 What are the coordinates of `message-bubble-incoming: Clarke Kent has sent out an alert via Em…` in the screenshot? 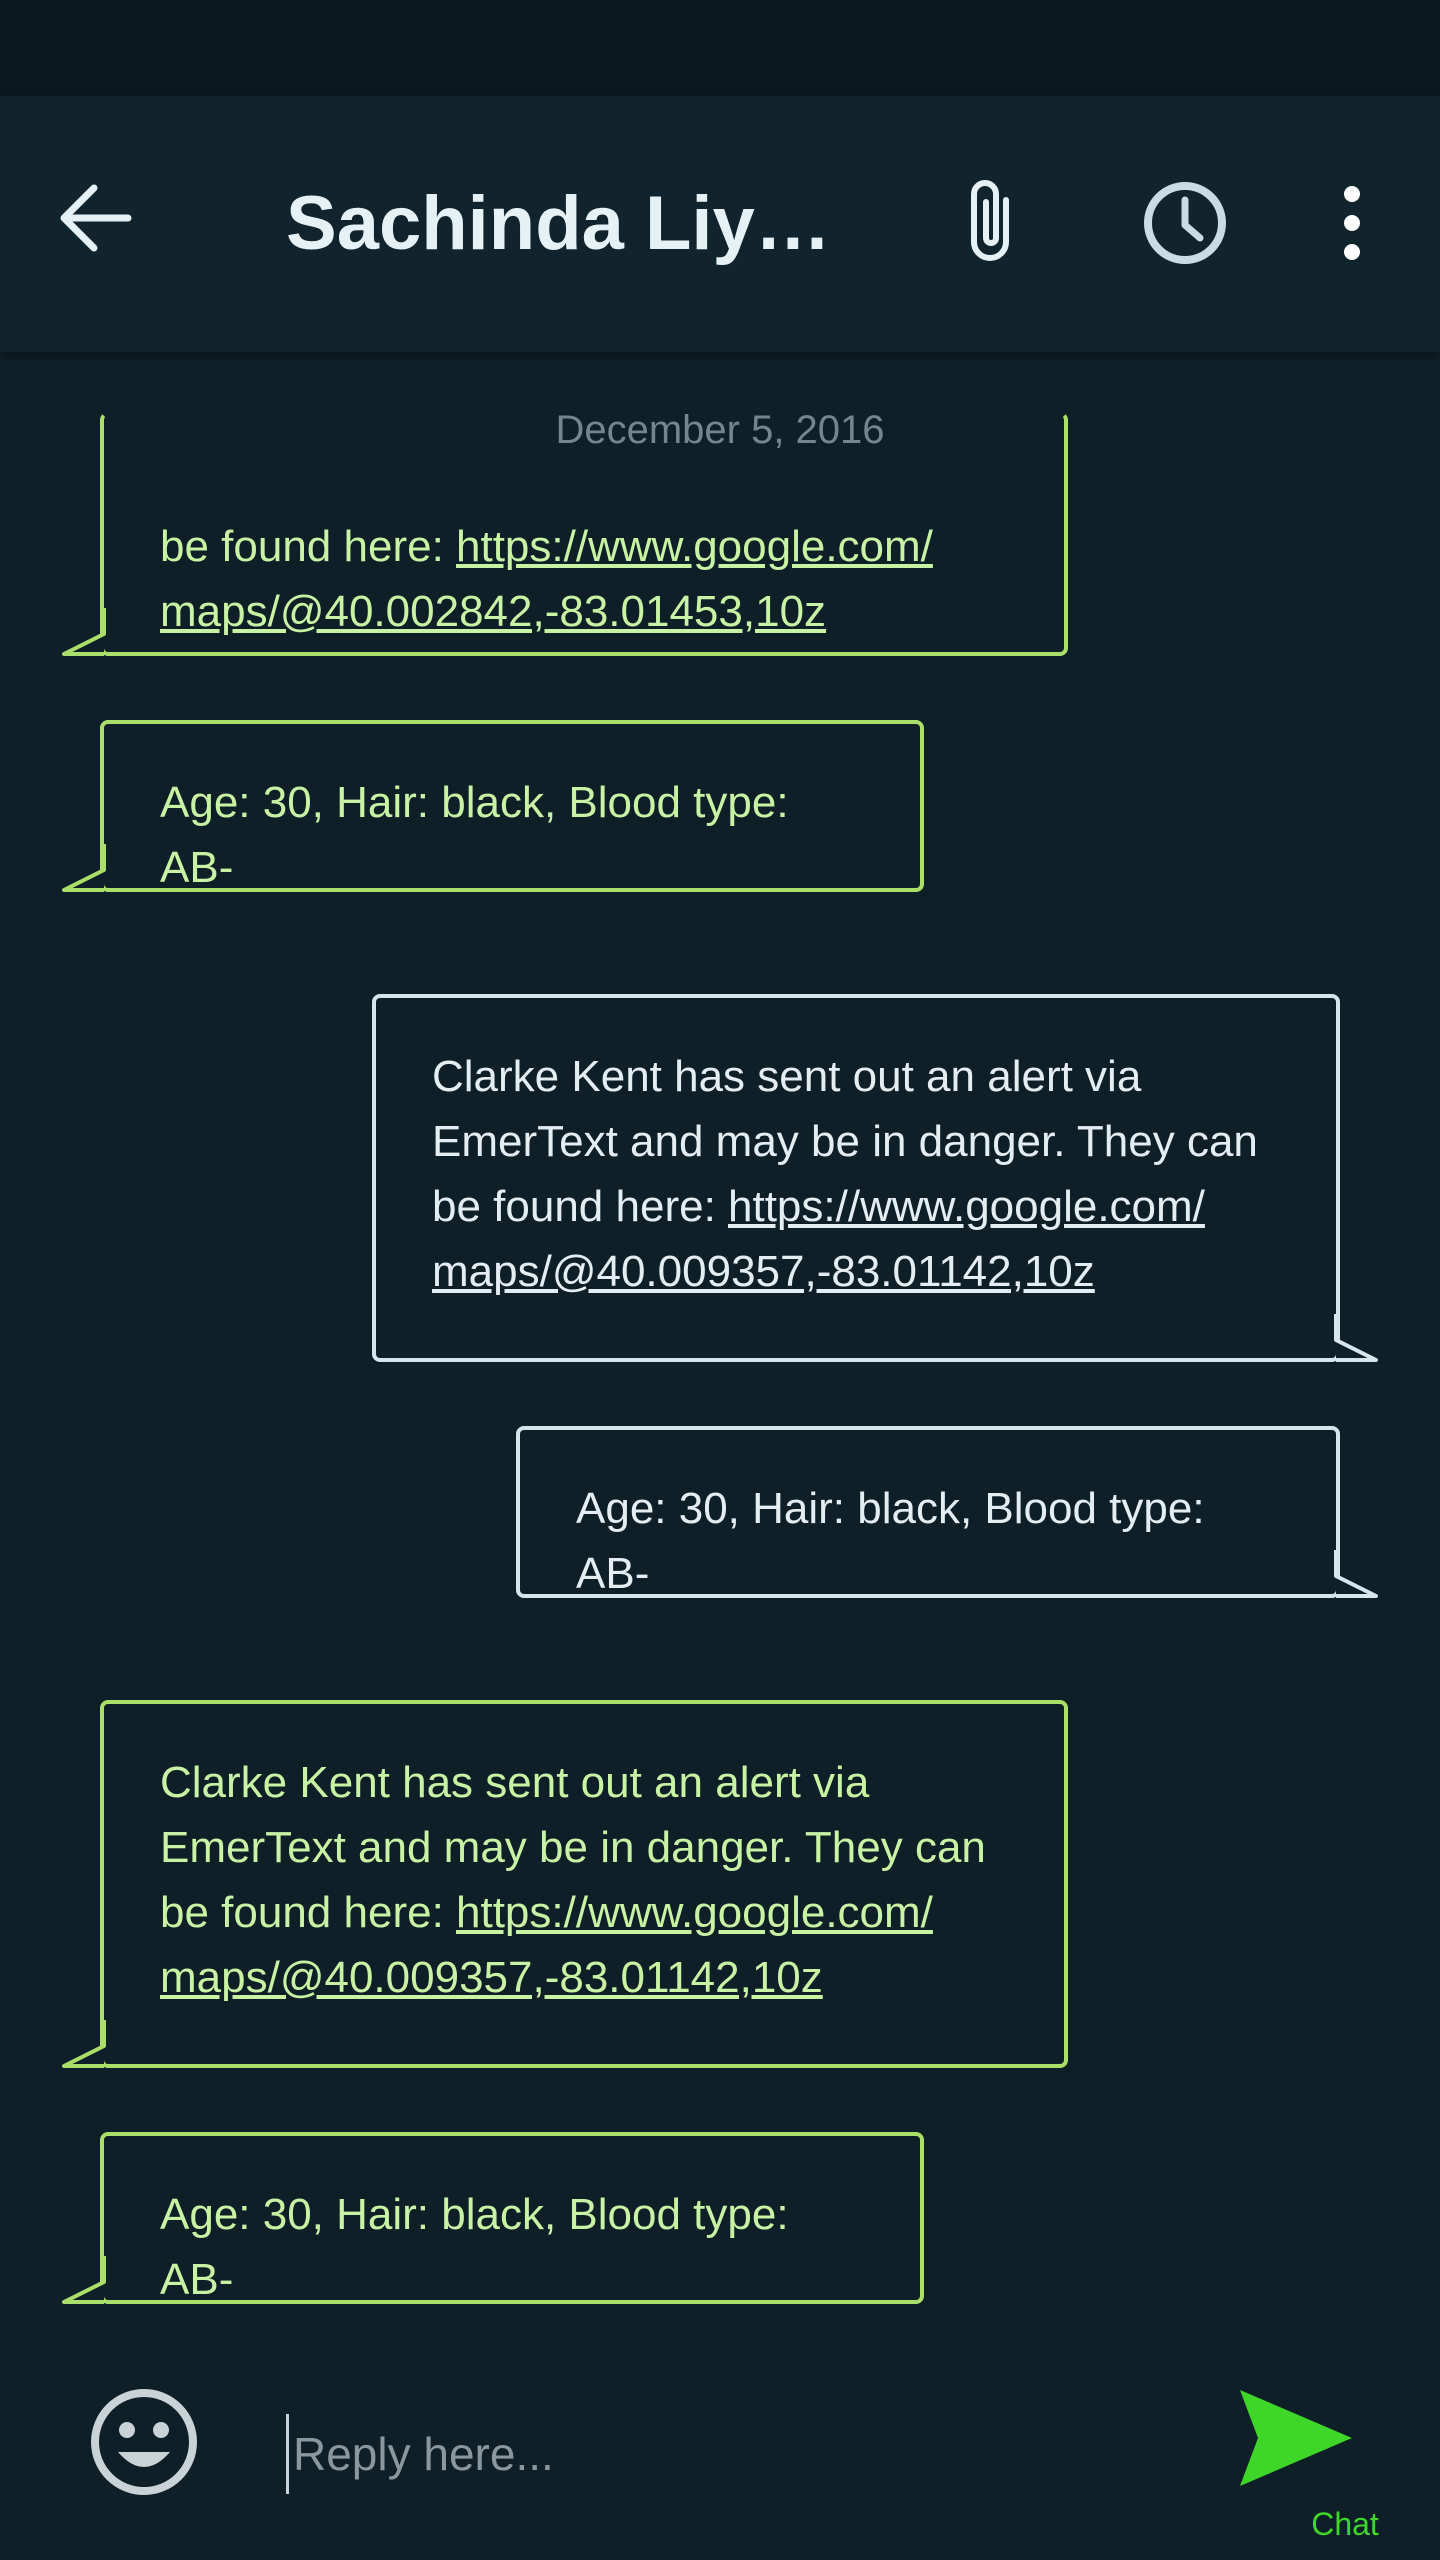 It's located at (584, 1884).